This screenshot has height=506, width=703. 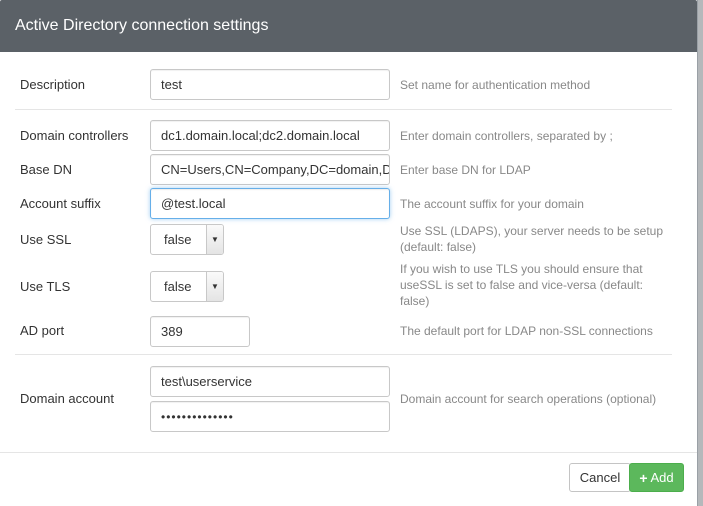 I want to click on add-button: + Add, so click(x=656, y=477).